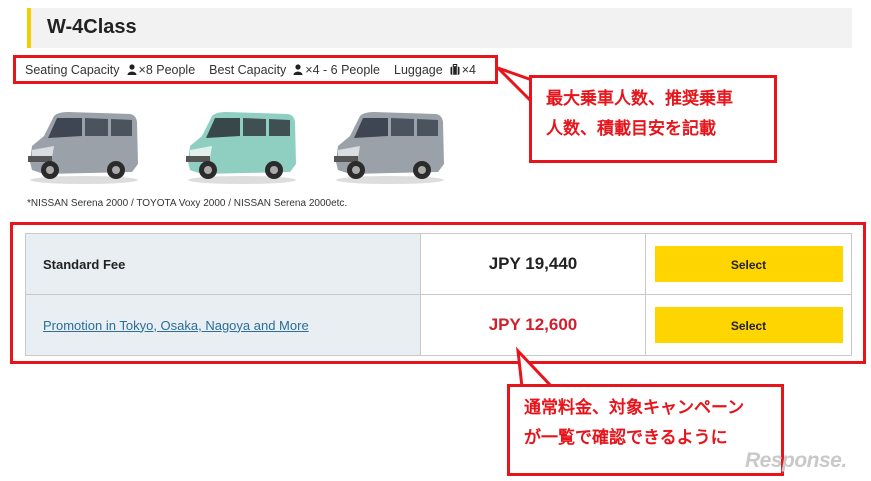 This screenshot has width=871, height=481. I want to click on best-capacity-label: Best Capacity, so click(248, 69).